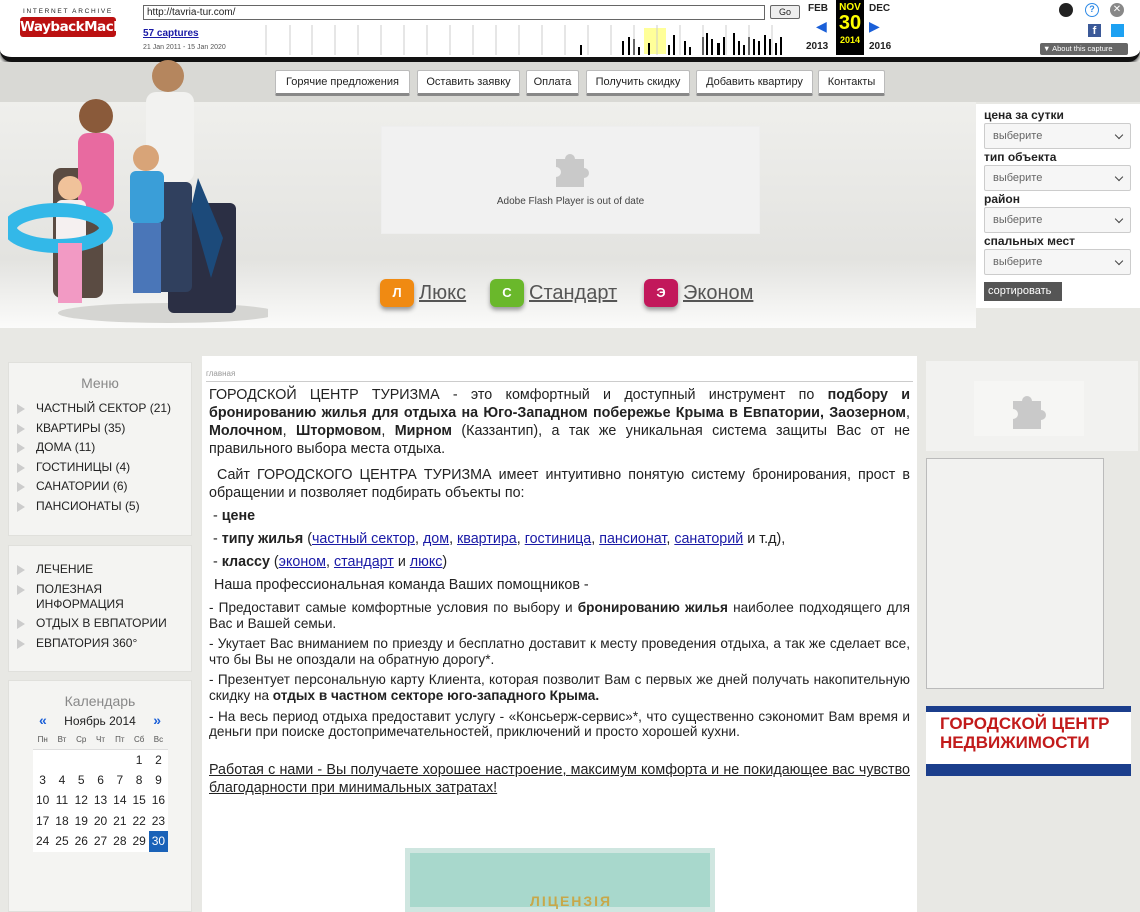 Image resolution: width=1140 pixels, height=912 pixels. What do you see at coordinates (754, 83) in the screenshot?
I see `nav-add-apartment: Добавить квартиру` at bounding box center [754, 83].